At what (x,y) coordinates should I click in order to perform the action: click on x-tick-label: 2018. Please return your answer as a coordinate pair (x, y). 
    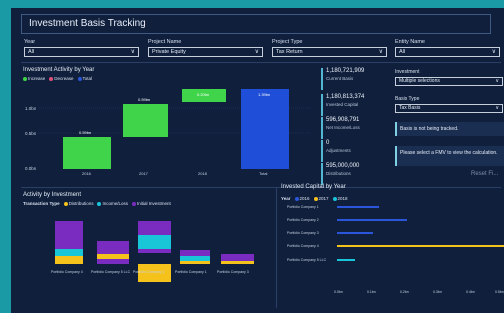
    Looking at the image, I should click on (203, 173).